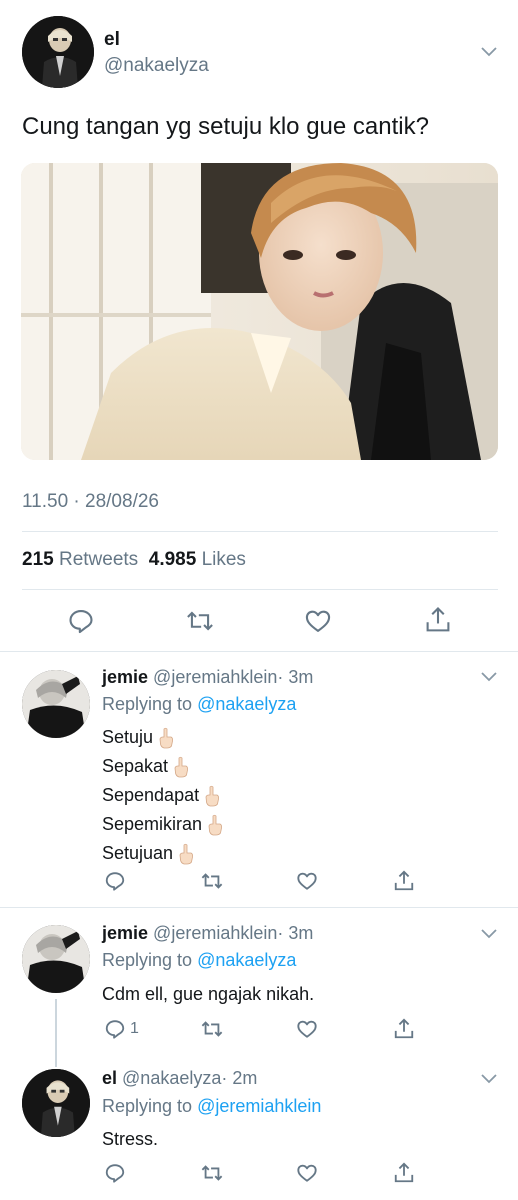  What do you see at coordinates (138, 853) in the screenshot?
I see `reply-line: Setujuan` at bounding box center [138, 853].